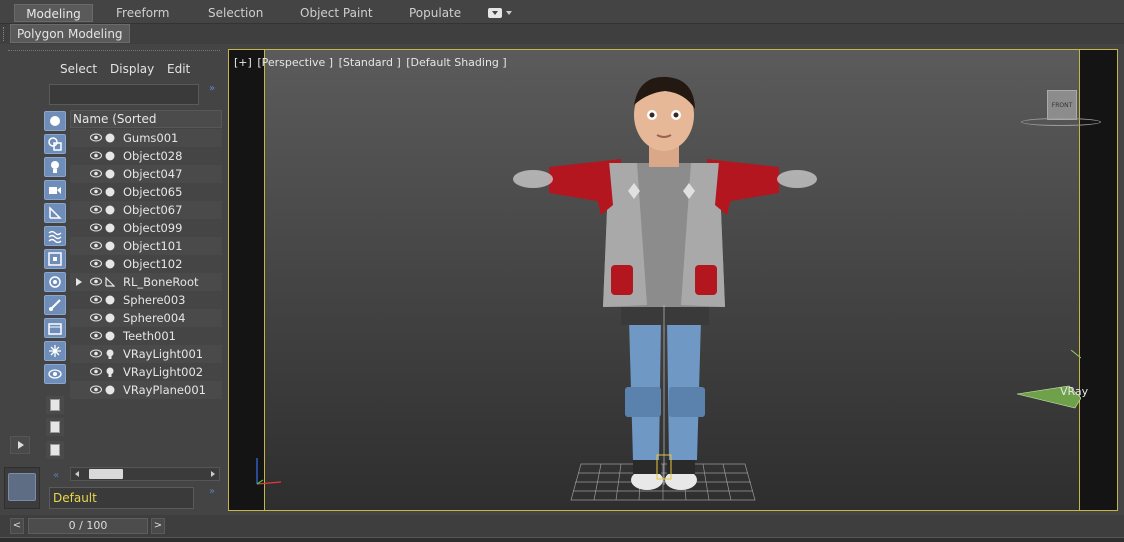  Describe the element at coordinates (146, 246) in the screenshot. I see `list-item: Object101` at that location.